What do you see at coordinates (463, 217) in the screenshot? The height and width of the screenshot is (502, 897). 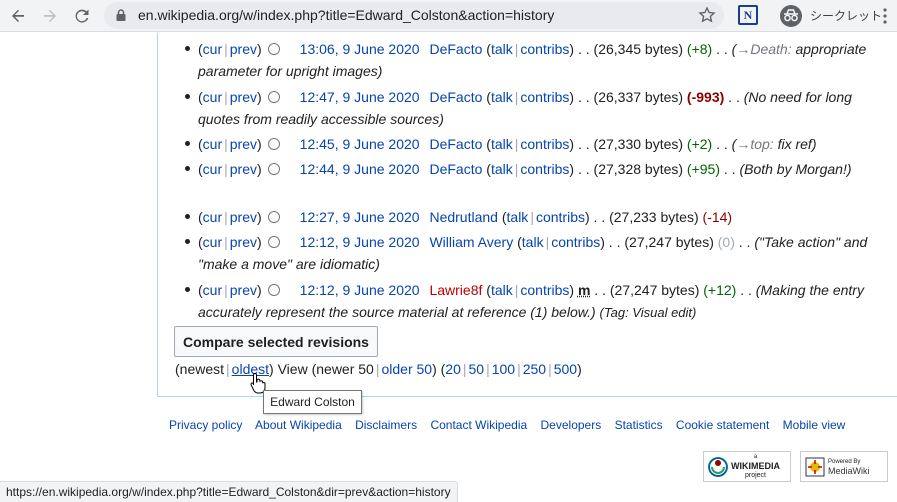 I see `user-link: Nedrutland` at bounding box center [463, 217].